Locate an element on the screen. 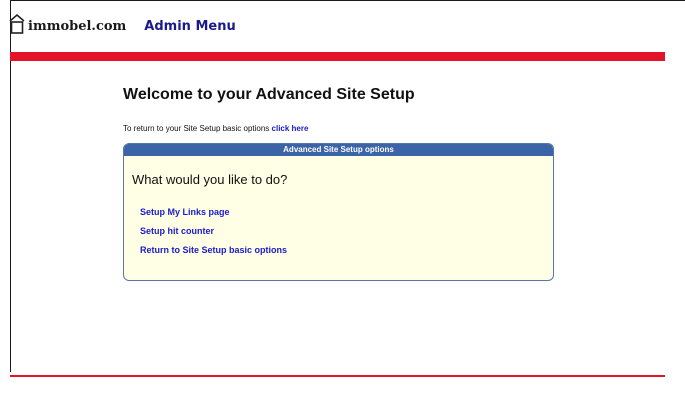  panel-header: Advanced Site Setup options is located at coordinates (338, 150).